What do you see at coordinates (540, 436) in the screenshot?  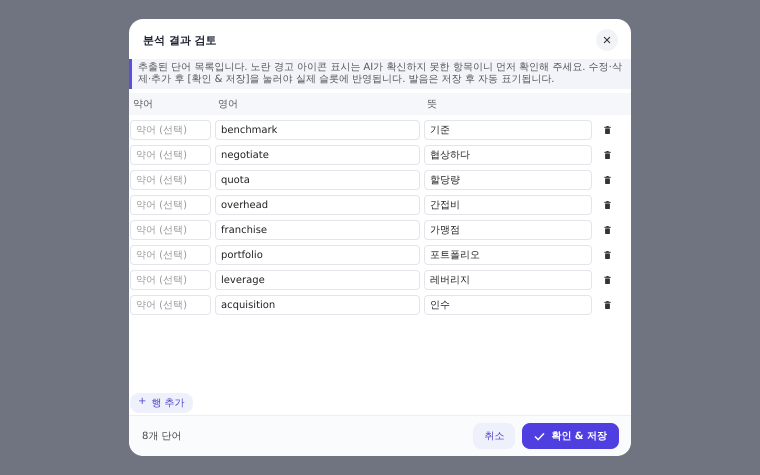 I see `check-icon` at bounding box center [540, 436].